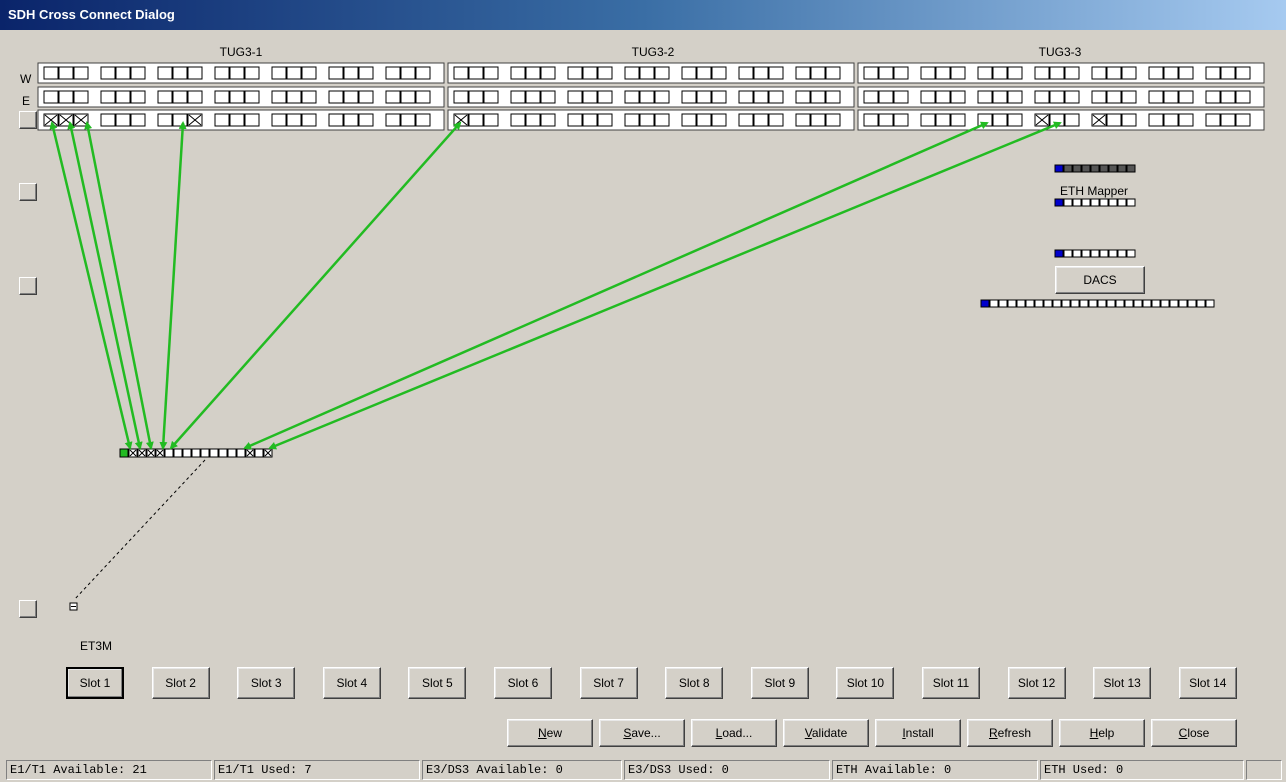 The height and width of the screenshot is (782, 1286). Describe the element at coordinates (865, 683) in the screenshot. I see `slot-button-10: Slot 10` at that location.